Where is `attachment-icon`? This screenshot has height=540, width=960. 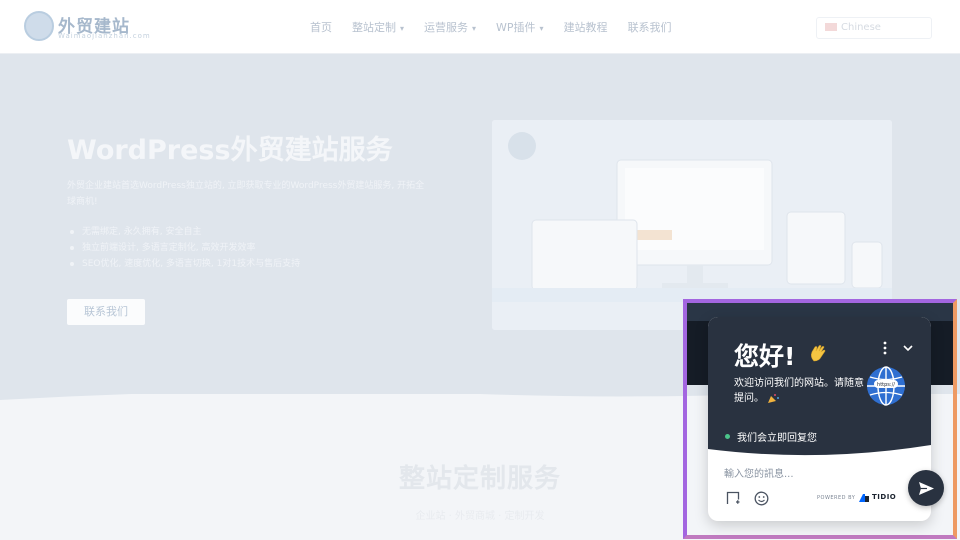
attachment-icon is located at coordinates (733, 498).